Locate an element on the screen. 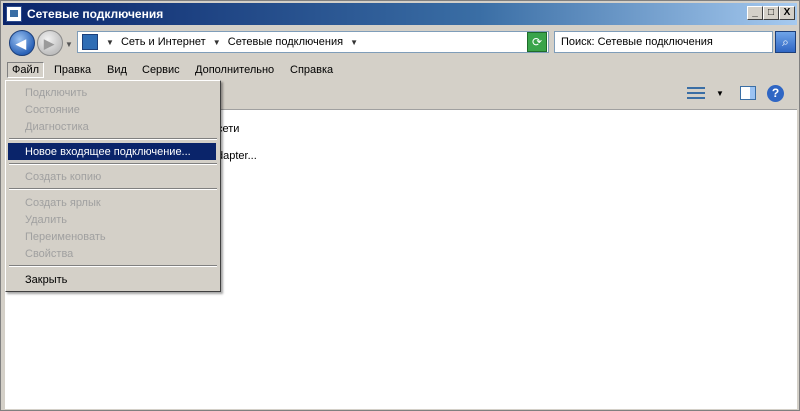 This screenshot has height=411, width=800. back-button: ◀ is located at coordinates (22, 43).